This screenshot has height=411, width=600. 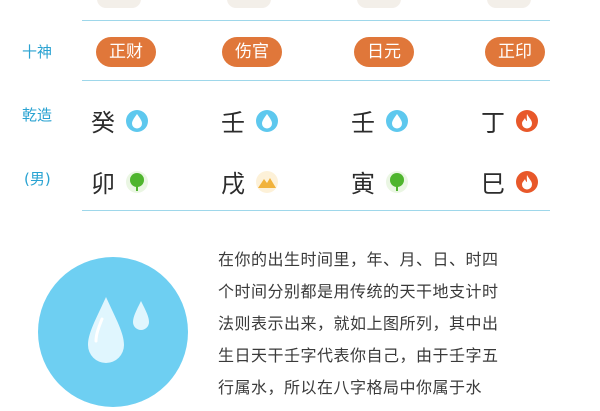 I want to click on branch-cell: 巳, so click(x=508, y=181).